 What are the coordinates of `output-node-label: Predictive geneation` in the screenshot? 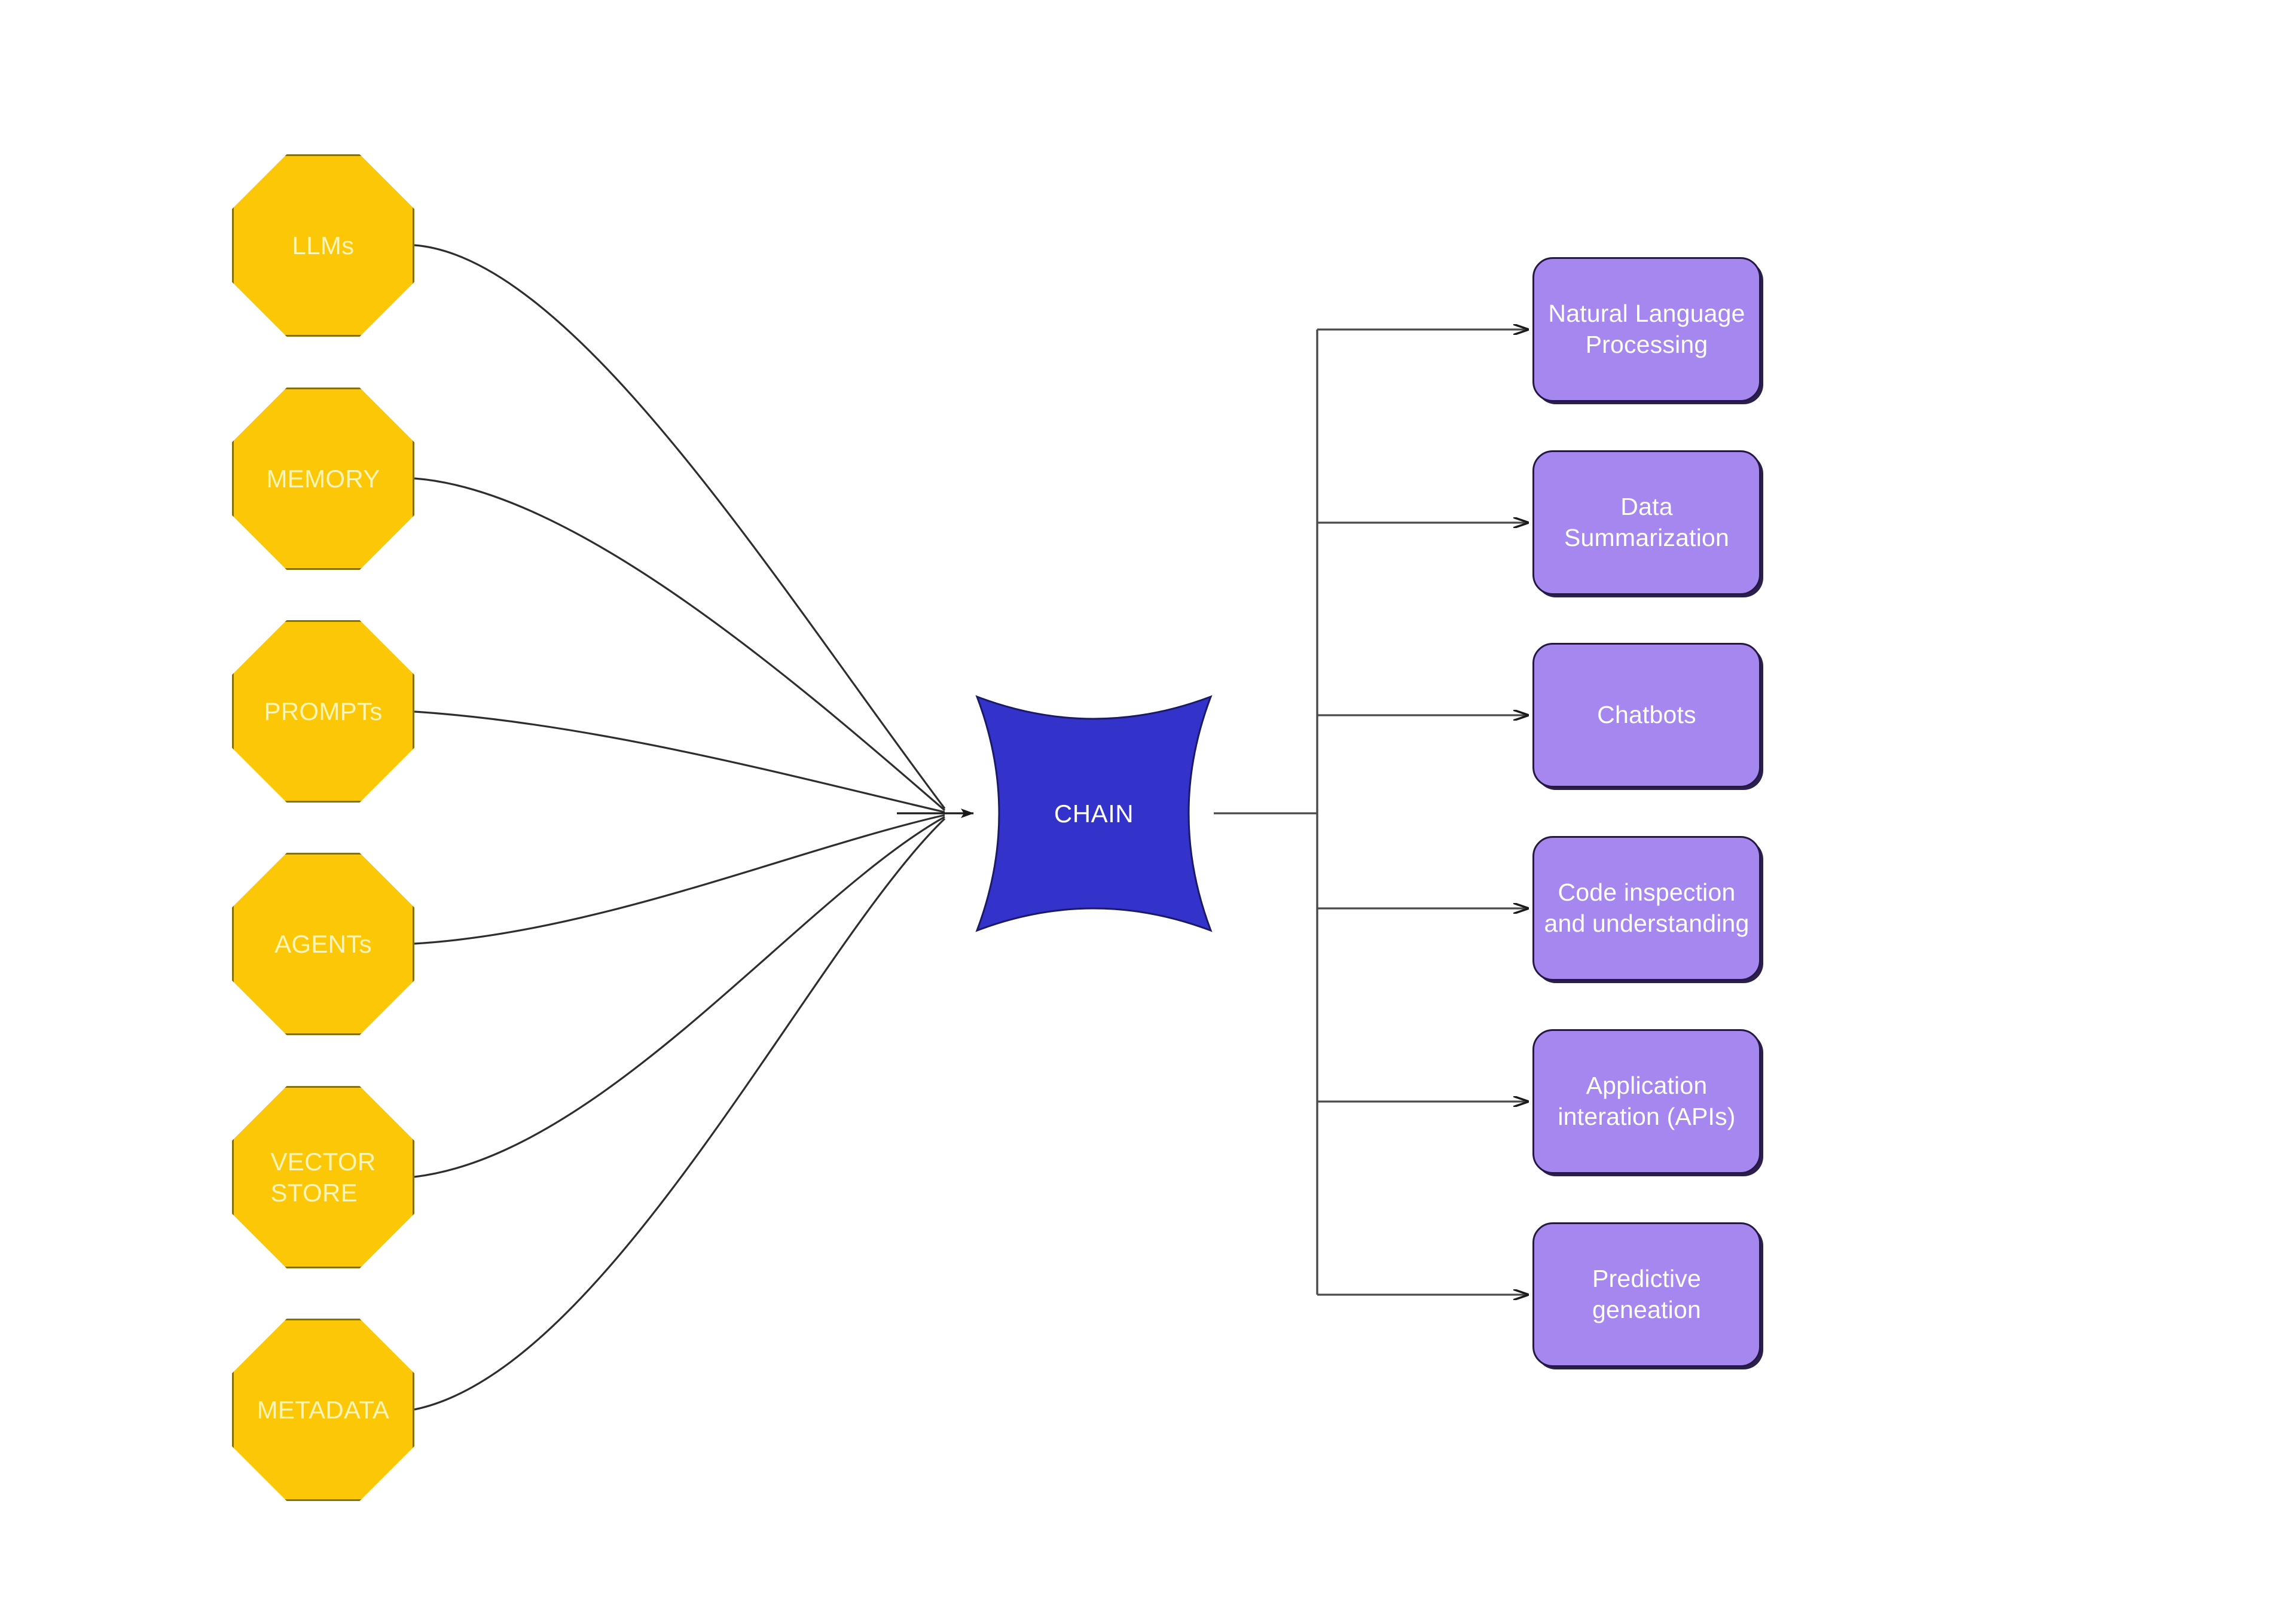 It's located at (1646, 1294).